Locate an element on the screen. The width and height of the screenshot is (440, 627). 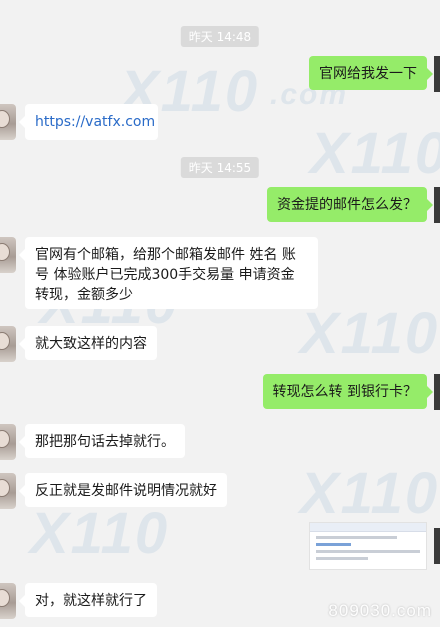
message-bubble: 官网给我发一下 is located at coordinates (371, 73).